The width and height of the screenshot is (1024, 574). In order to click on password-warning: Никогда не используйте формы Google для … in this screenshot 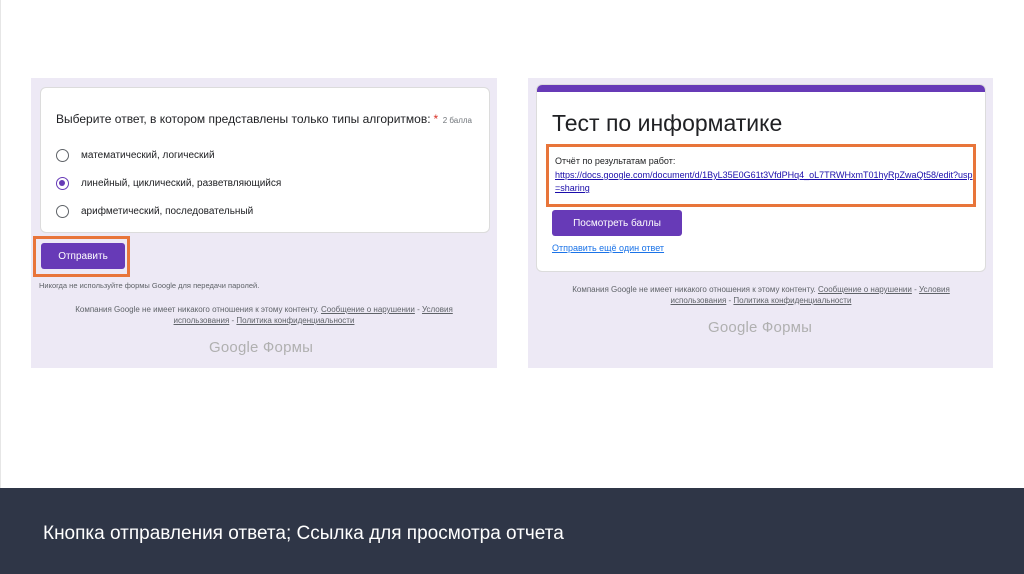, I will do `click(149, 285)`.